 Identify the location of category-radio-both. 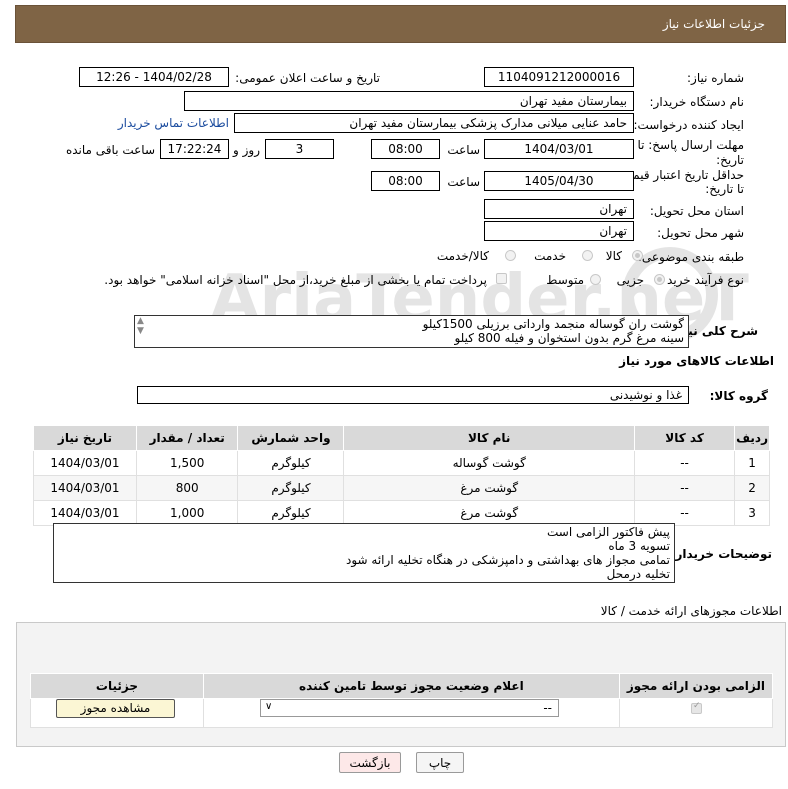
(510, 255).